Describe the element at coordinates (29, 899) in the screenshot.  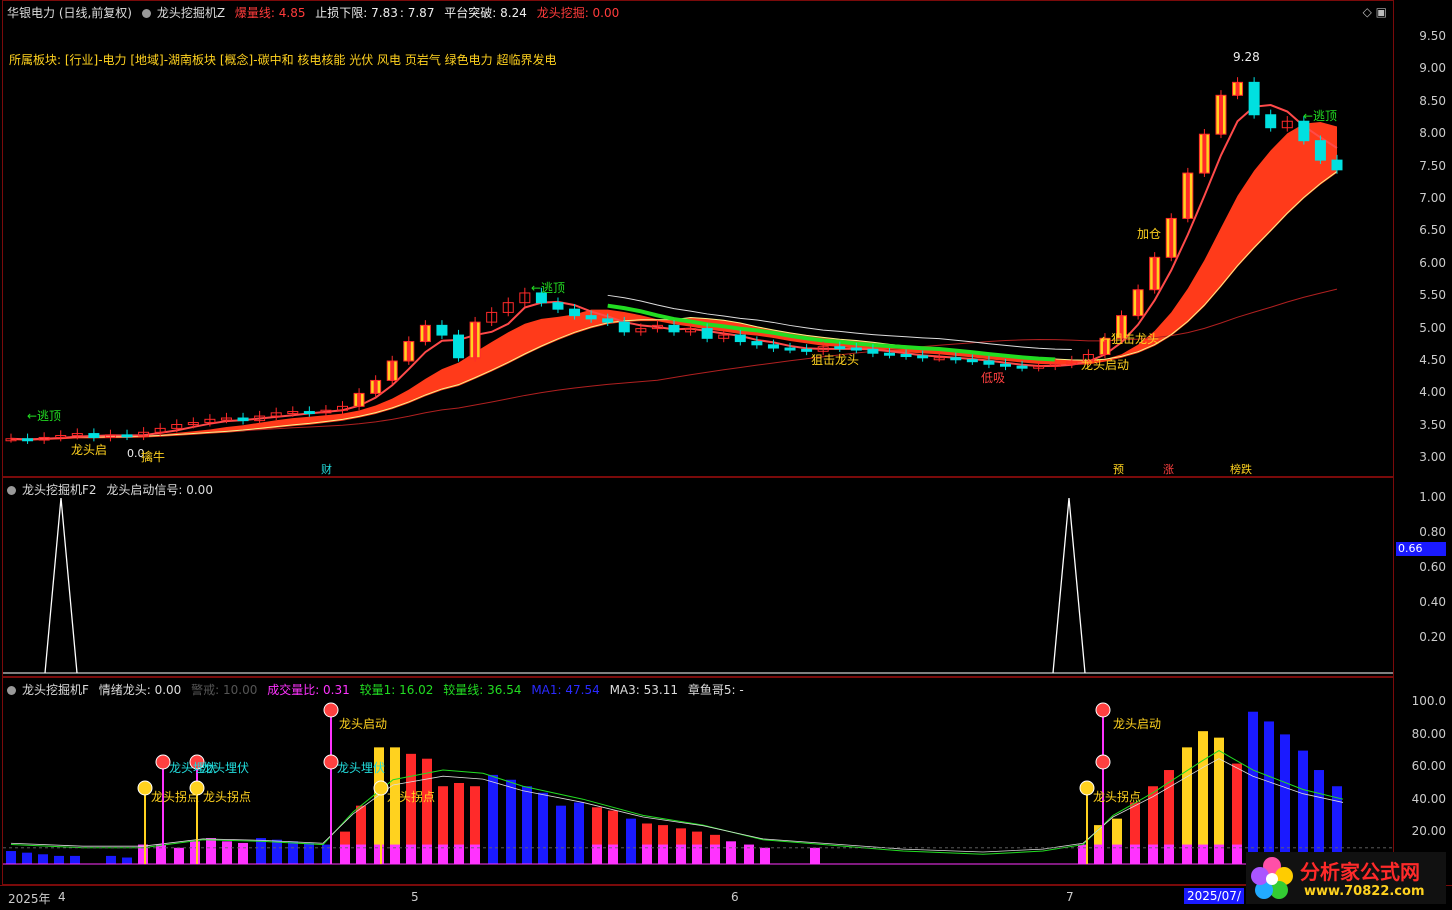
I see `date-year: 2025年` at that location.